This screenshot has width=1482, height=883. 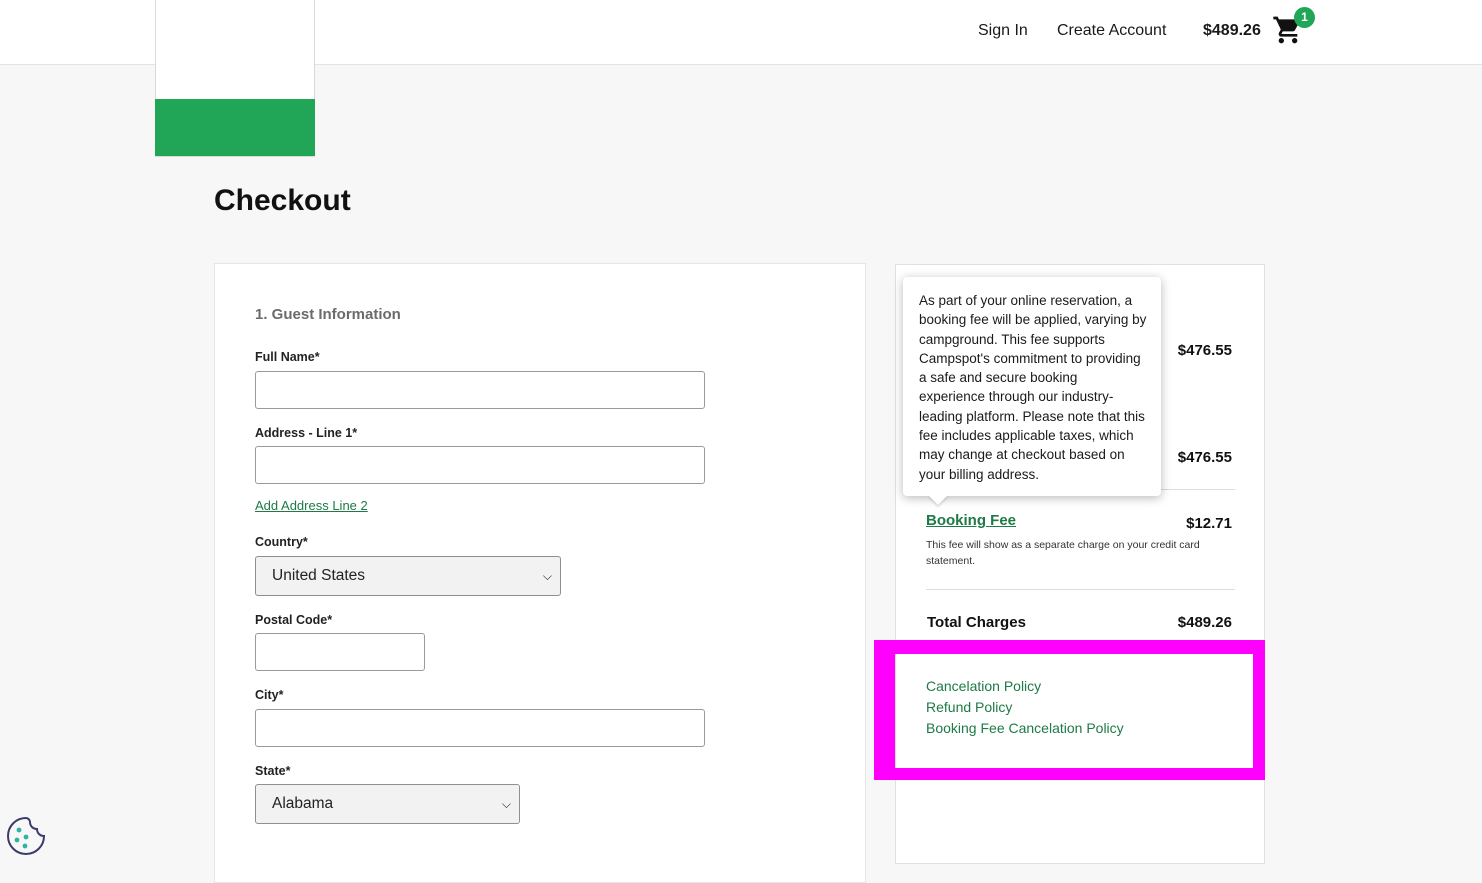 What do you see at coordinates (1003, 31) in the screenshot?
I see `sign-in-link: Sign In` at bounding box center [1003, 31].